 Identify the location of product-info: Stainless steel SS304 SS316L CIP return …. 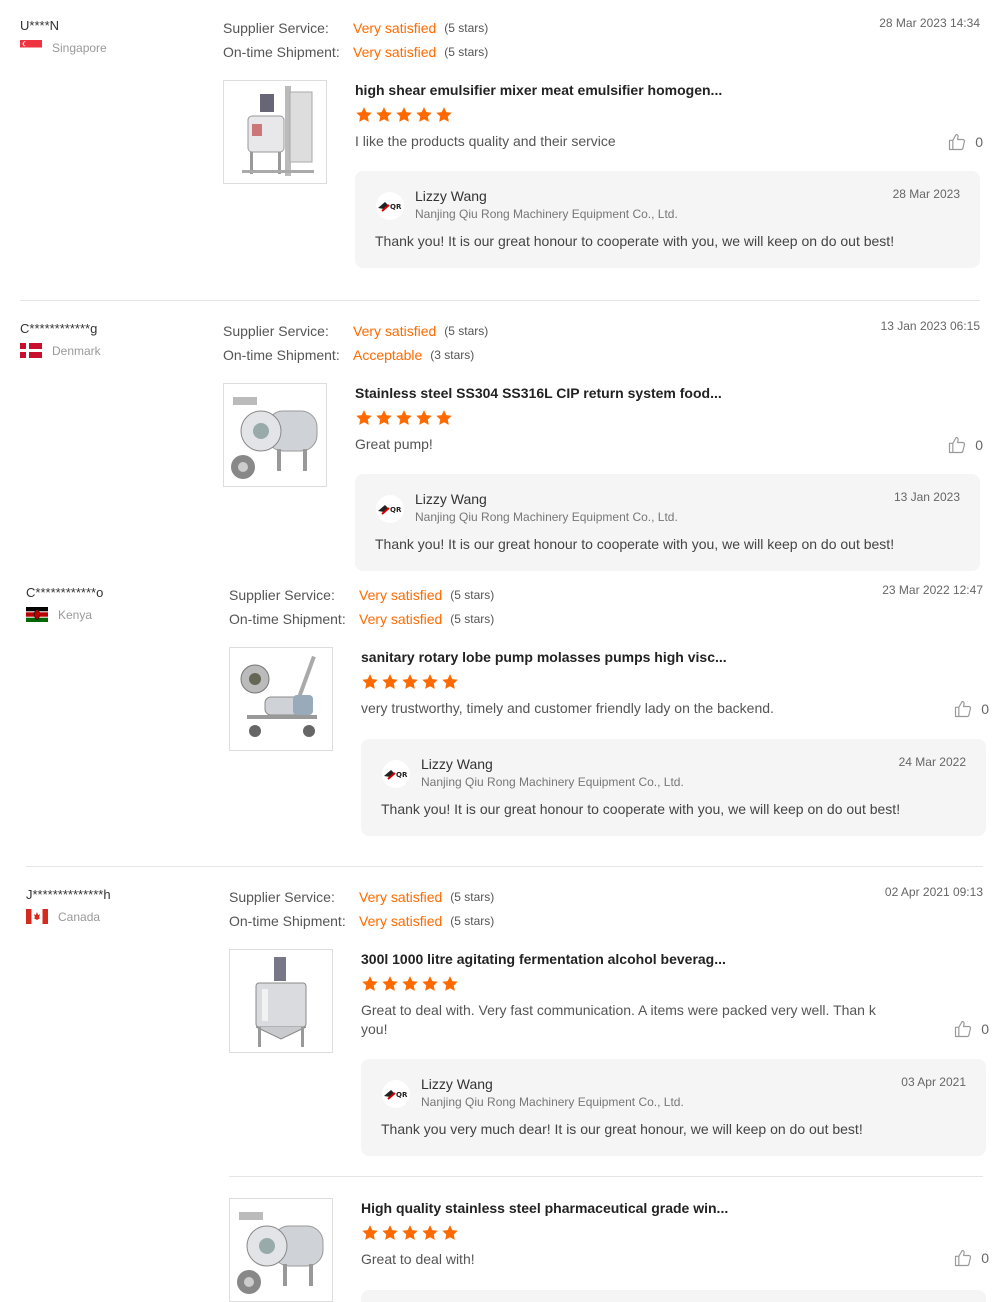
(635, 418).